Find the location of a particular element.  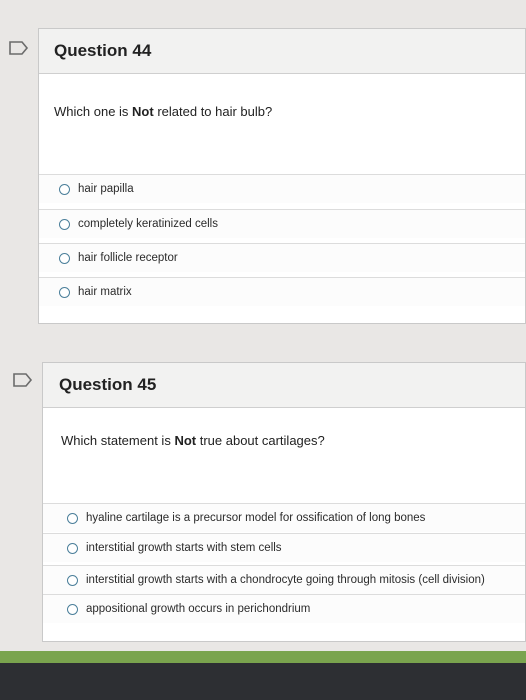

answer-label: hair follicle receptor is located at coordinates (128, 258).